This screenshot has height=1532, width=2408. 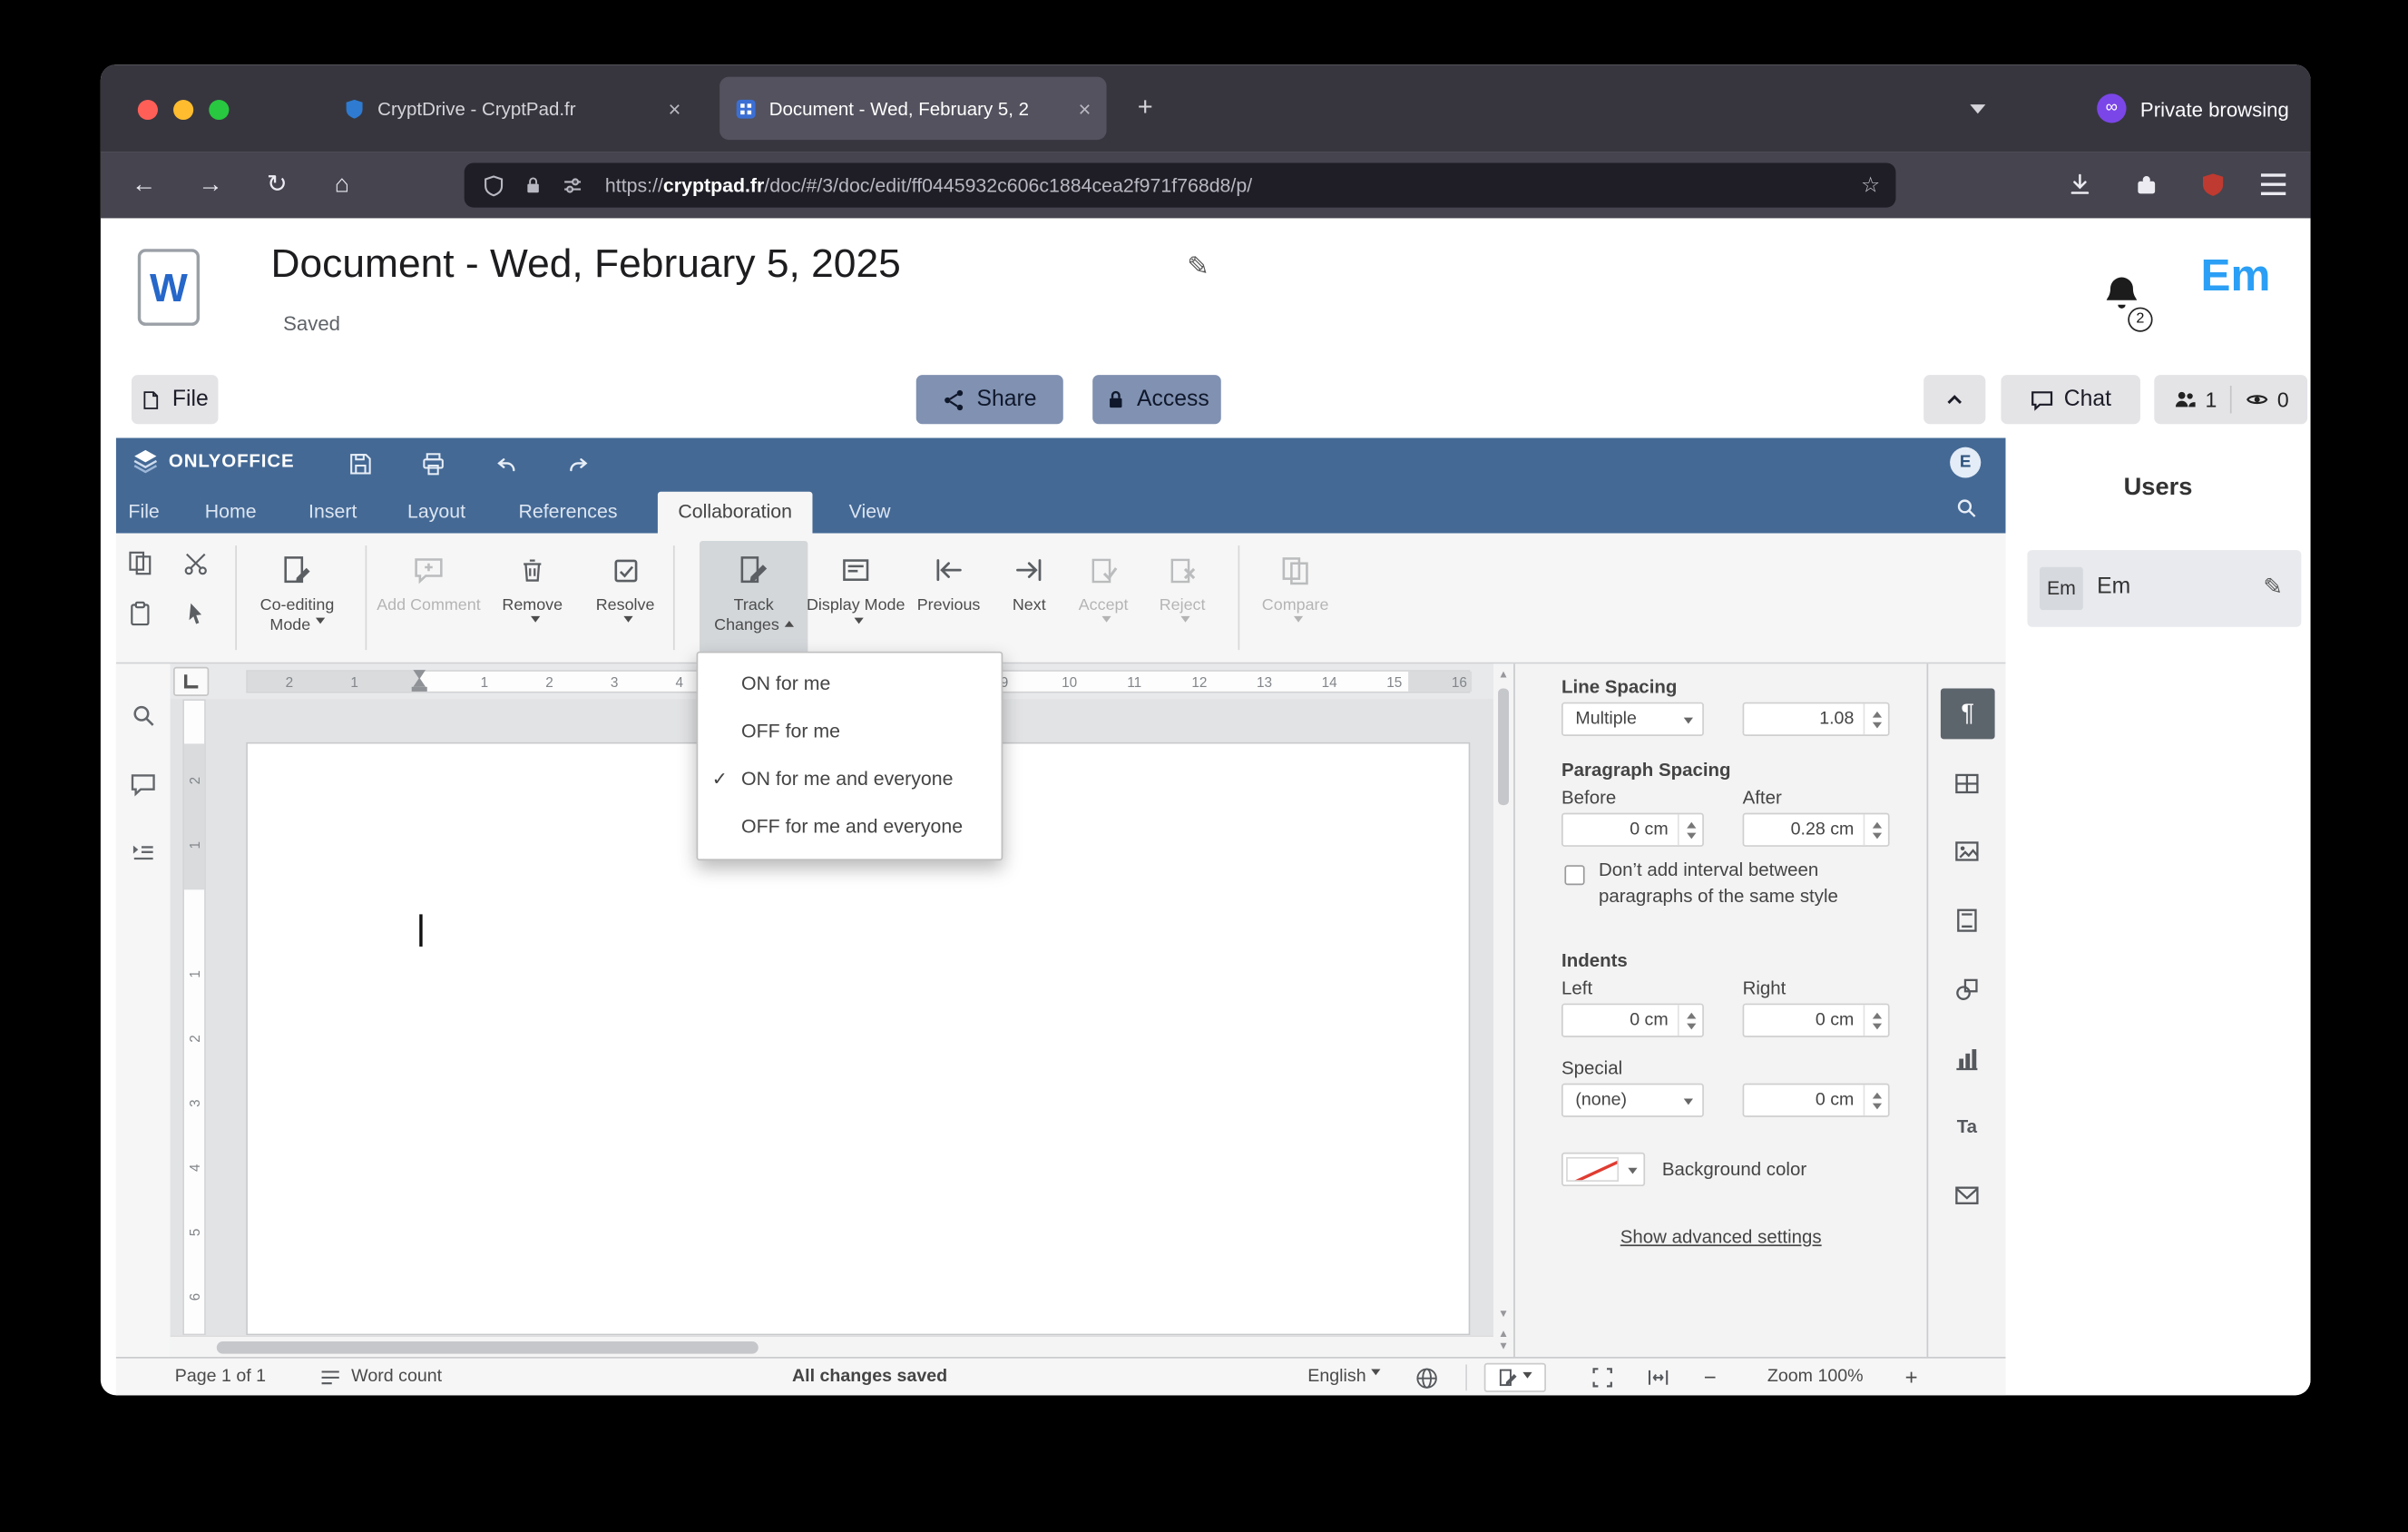 I want to click on file-button: File, so click(x=175, y=400).